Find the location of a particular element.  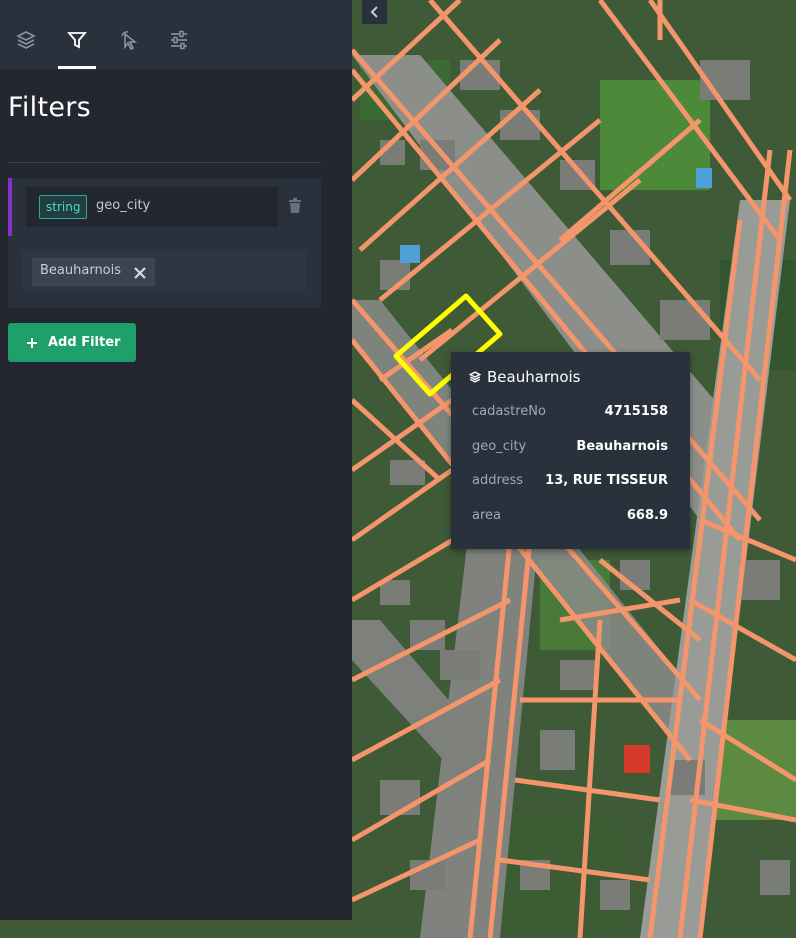

tooltip-row: address 13, RUE TISSEUR is located at coordinates (570, 480).